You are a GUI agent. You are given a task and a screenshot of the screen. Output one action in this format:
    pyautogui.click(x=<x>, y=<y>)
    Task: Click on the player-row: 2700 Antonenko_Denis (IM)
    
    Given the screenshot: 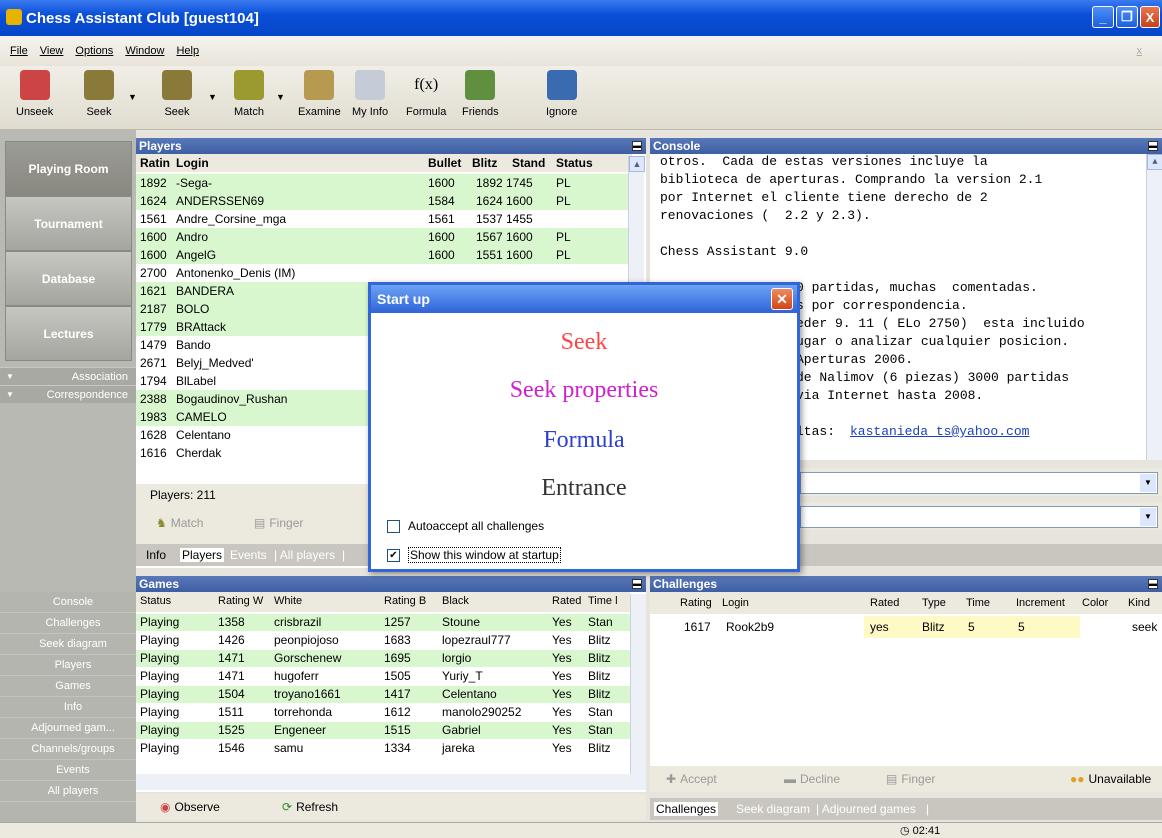 What is the action you would take?
    pyautogui.click(x=384, y=273)
    